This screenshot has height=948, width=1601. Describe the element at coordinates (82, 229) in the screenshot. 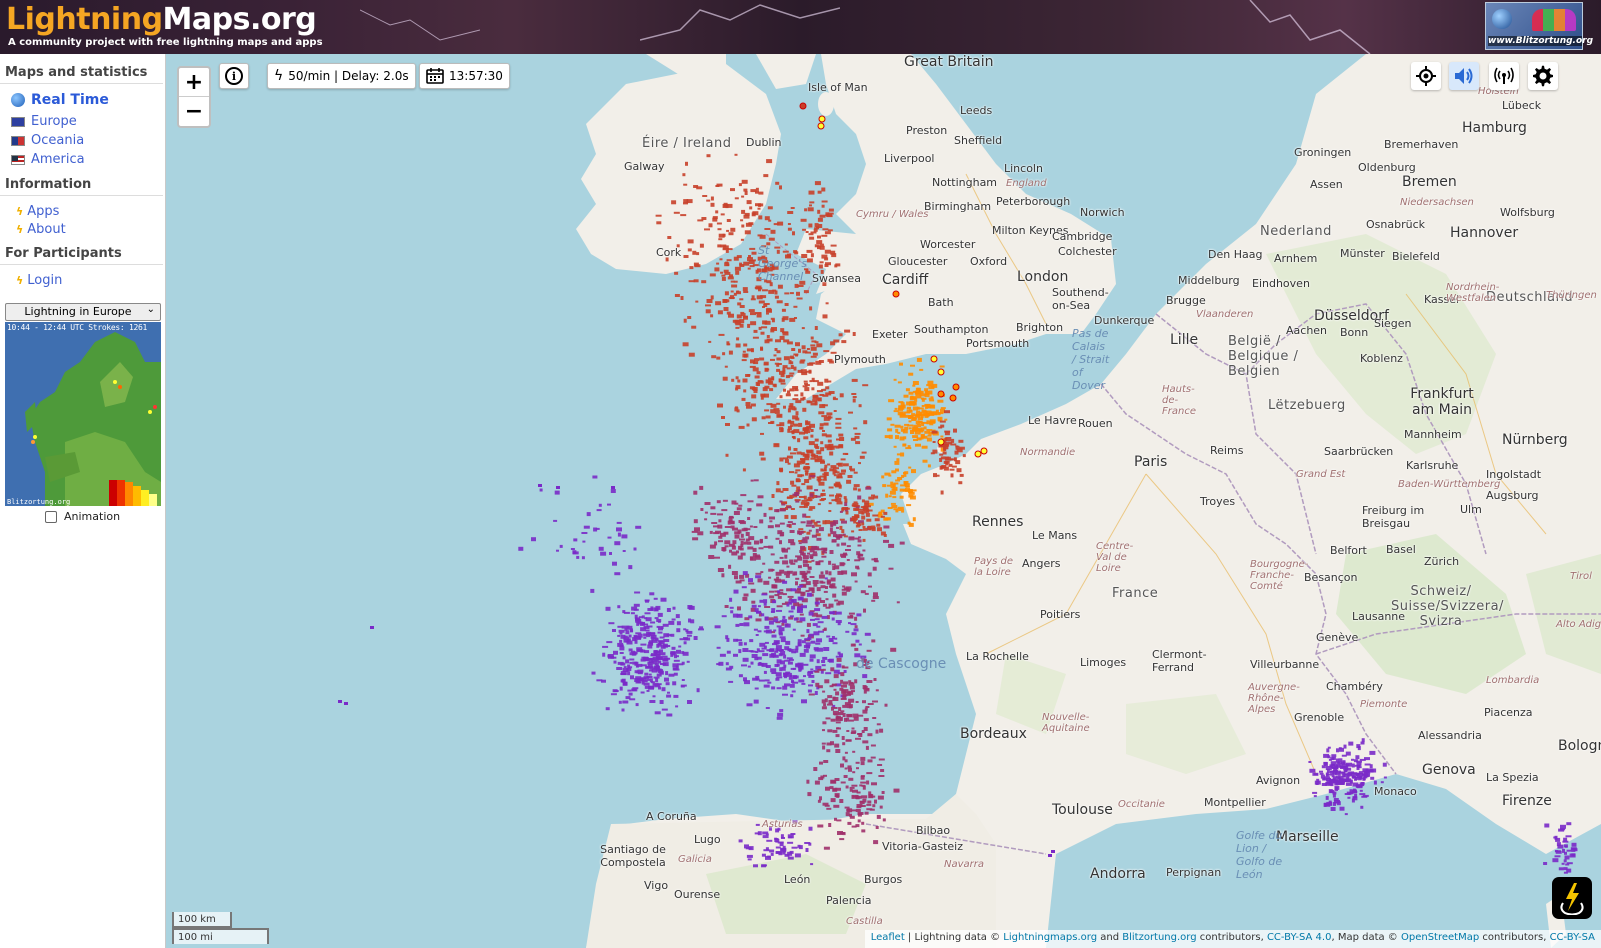

I see `sidebar-item-about: ϟ About` at that location.